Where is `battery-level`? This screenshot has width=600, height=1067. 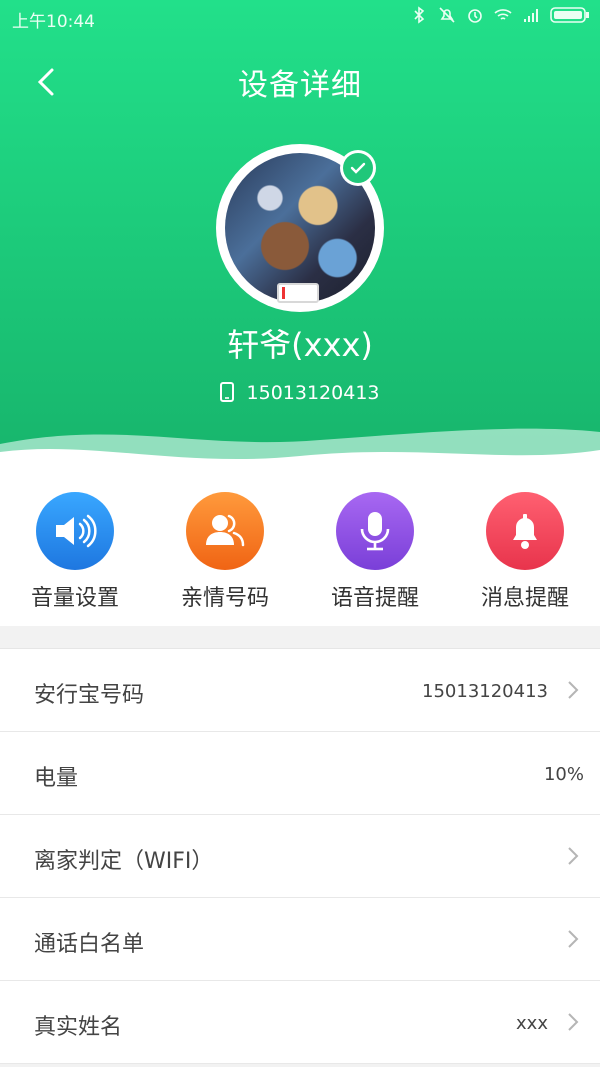 battery-level is located at coordinates (283, 293).